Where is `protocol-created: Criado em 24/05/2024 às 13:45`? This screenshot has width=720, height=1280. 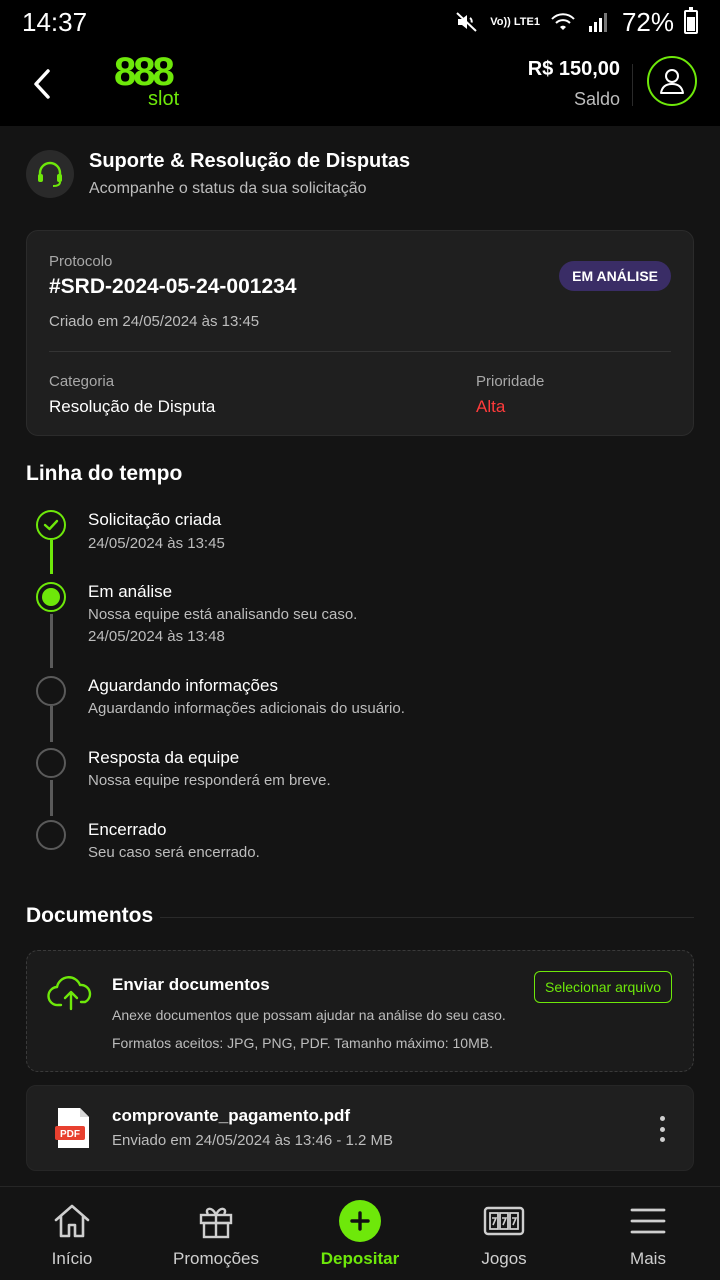 protocol-created: Criado em 24/05/2024 às 13:45 is located at coordinates (154, 321).